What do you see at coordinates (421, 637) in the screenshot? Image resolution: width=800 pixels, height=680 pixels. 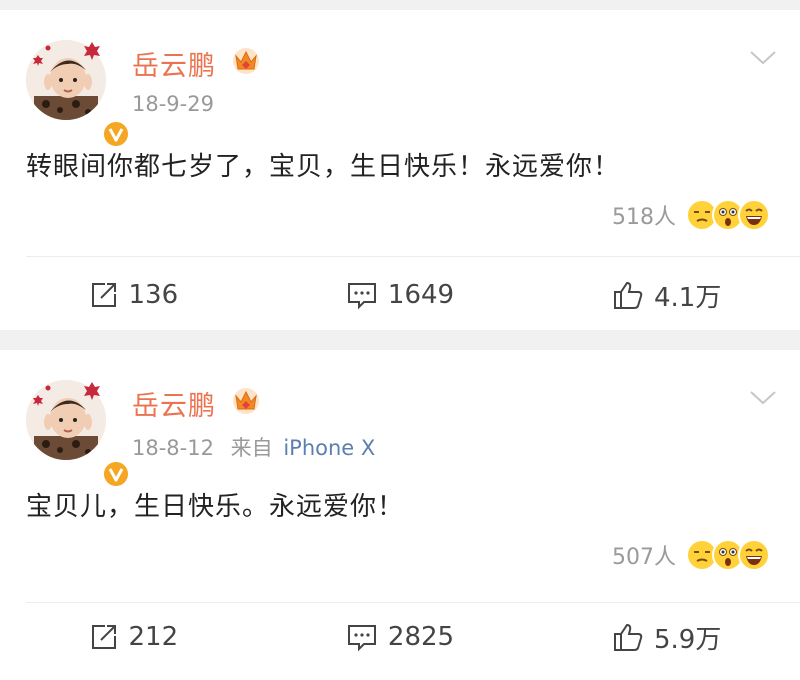 I see `comment-count: 2825` at bounding box center [421, 637].